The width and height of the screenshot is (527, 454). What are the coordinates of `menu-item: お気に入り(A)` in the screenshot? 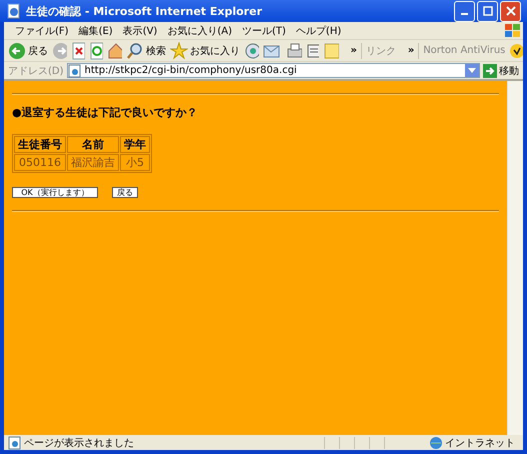 It's located at (199, 31).